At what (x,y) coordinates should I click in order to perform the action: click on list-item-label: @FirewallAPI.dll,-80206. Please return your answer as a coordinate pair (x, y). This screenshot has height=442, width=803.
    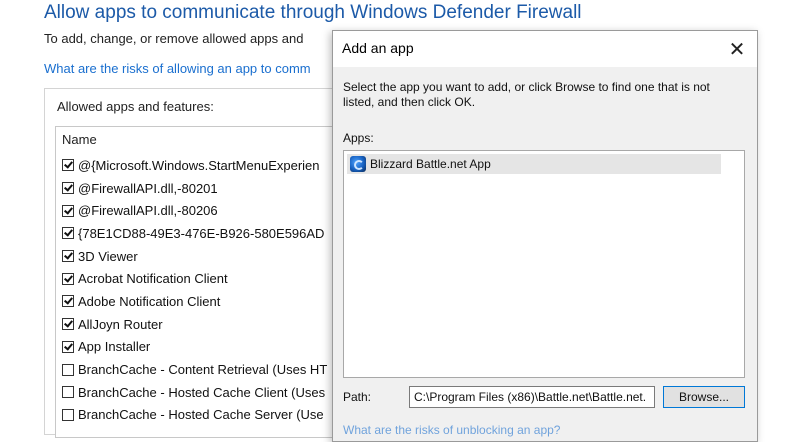
    Looking at the image, I should click on (148, 211).